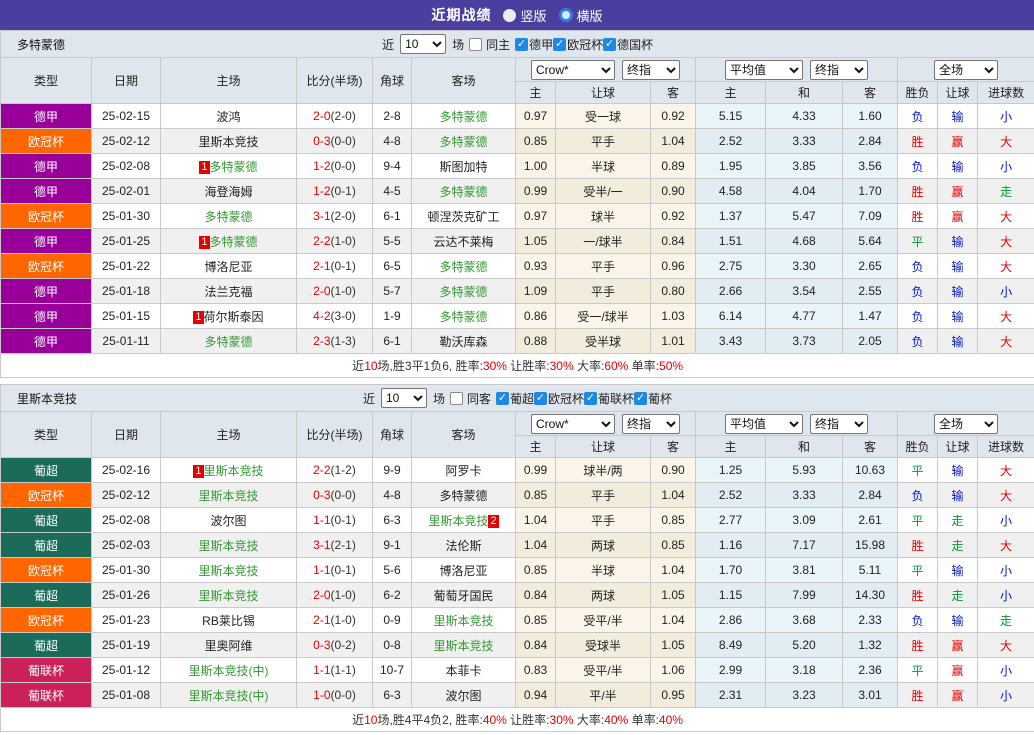 The width and height of the screenshot is (1034, 735). What do you see at coordinates (463, 434) in the screenshot?
I see `col-header-away: 客场` at bounding box center [463, 434].